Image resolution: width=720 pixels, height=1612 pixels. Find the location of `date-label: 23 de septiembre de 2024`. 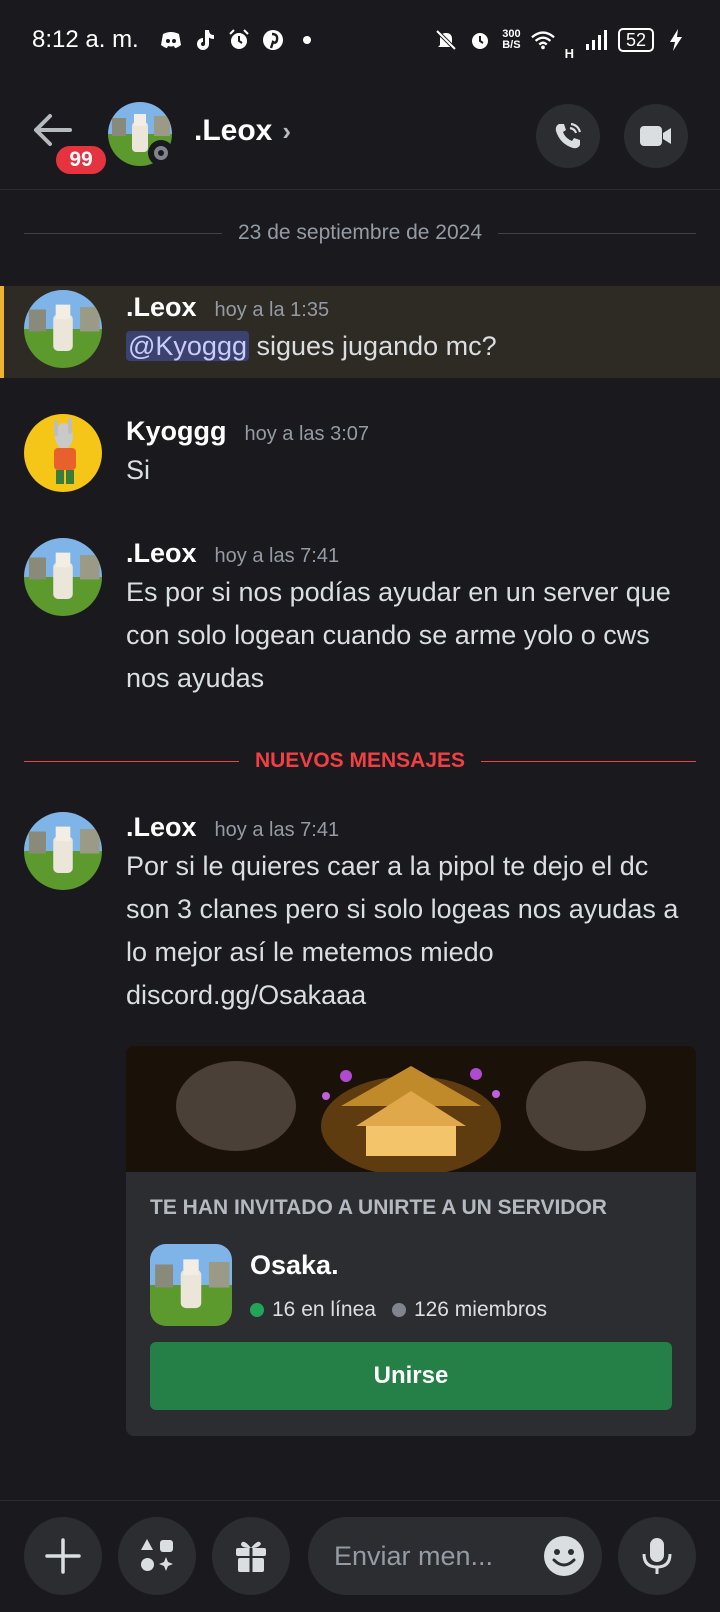

date-label: 23 de septiembre de 2024 is located at coordinates (360, 232).